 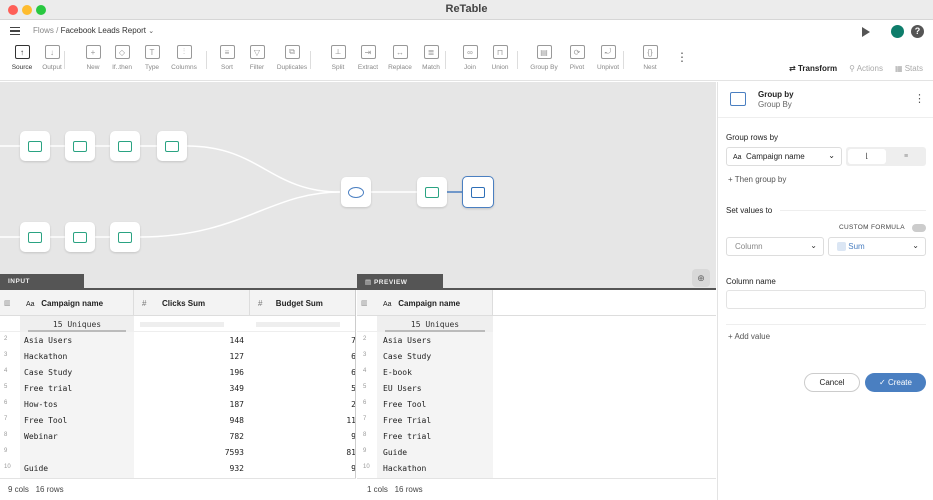 I want to click on tab-transform: ⇄ Transform, so click(x=813, y=68).